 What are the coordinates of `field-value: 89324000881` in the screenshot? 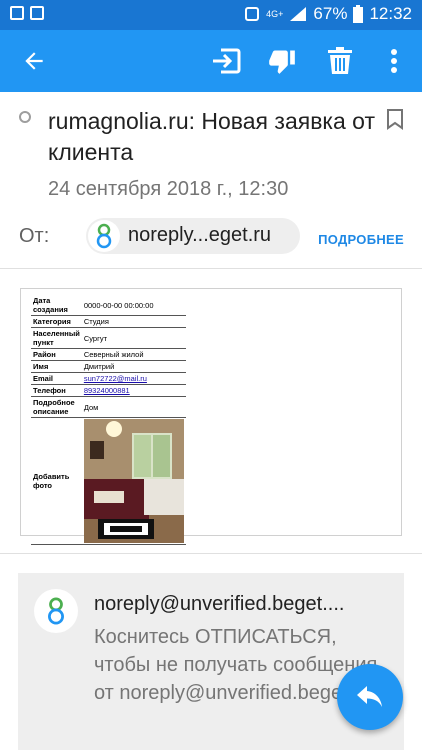 It's located at (133, 390).